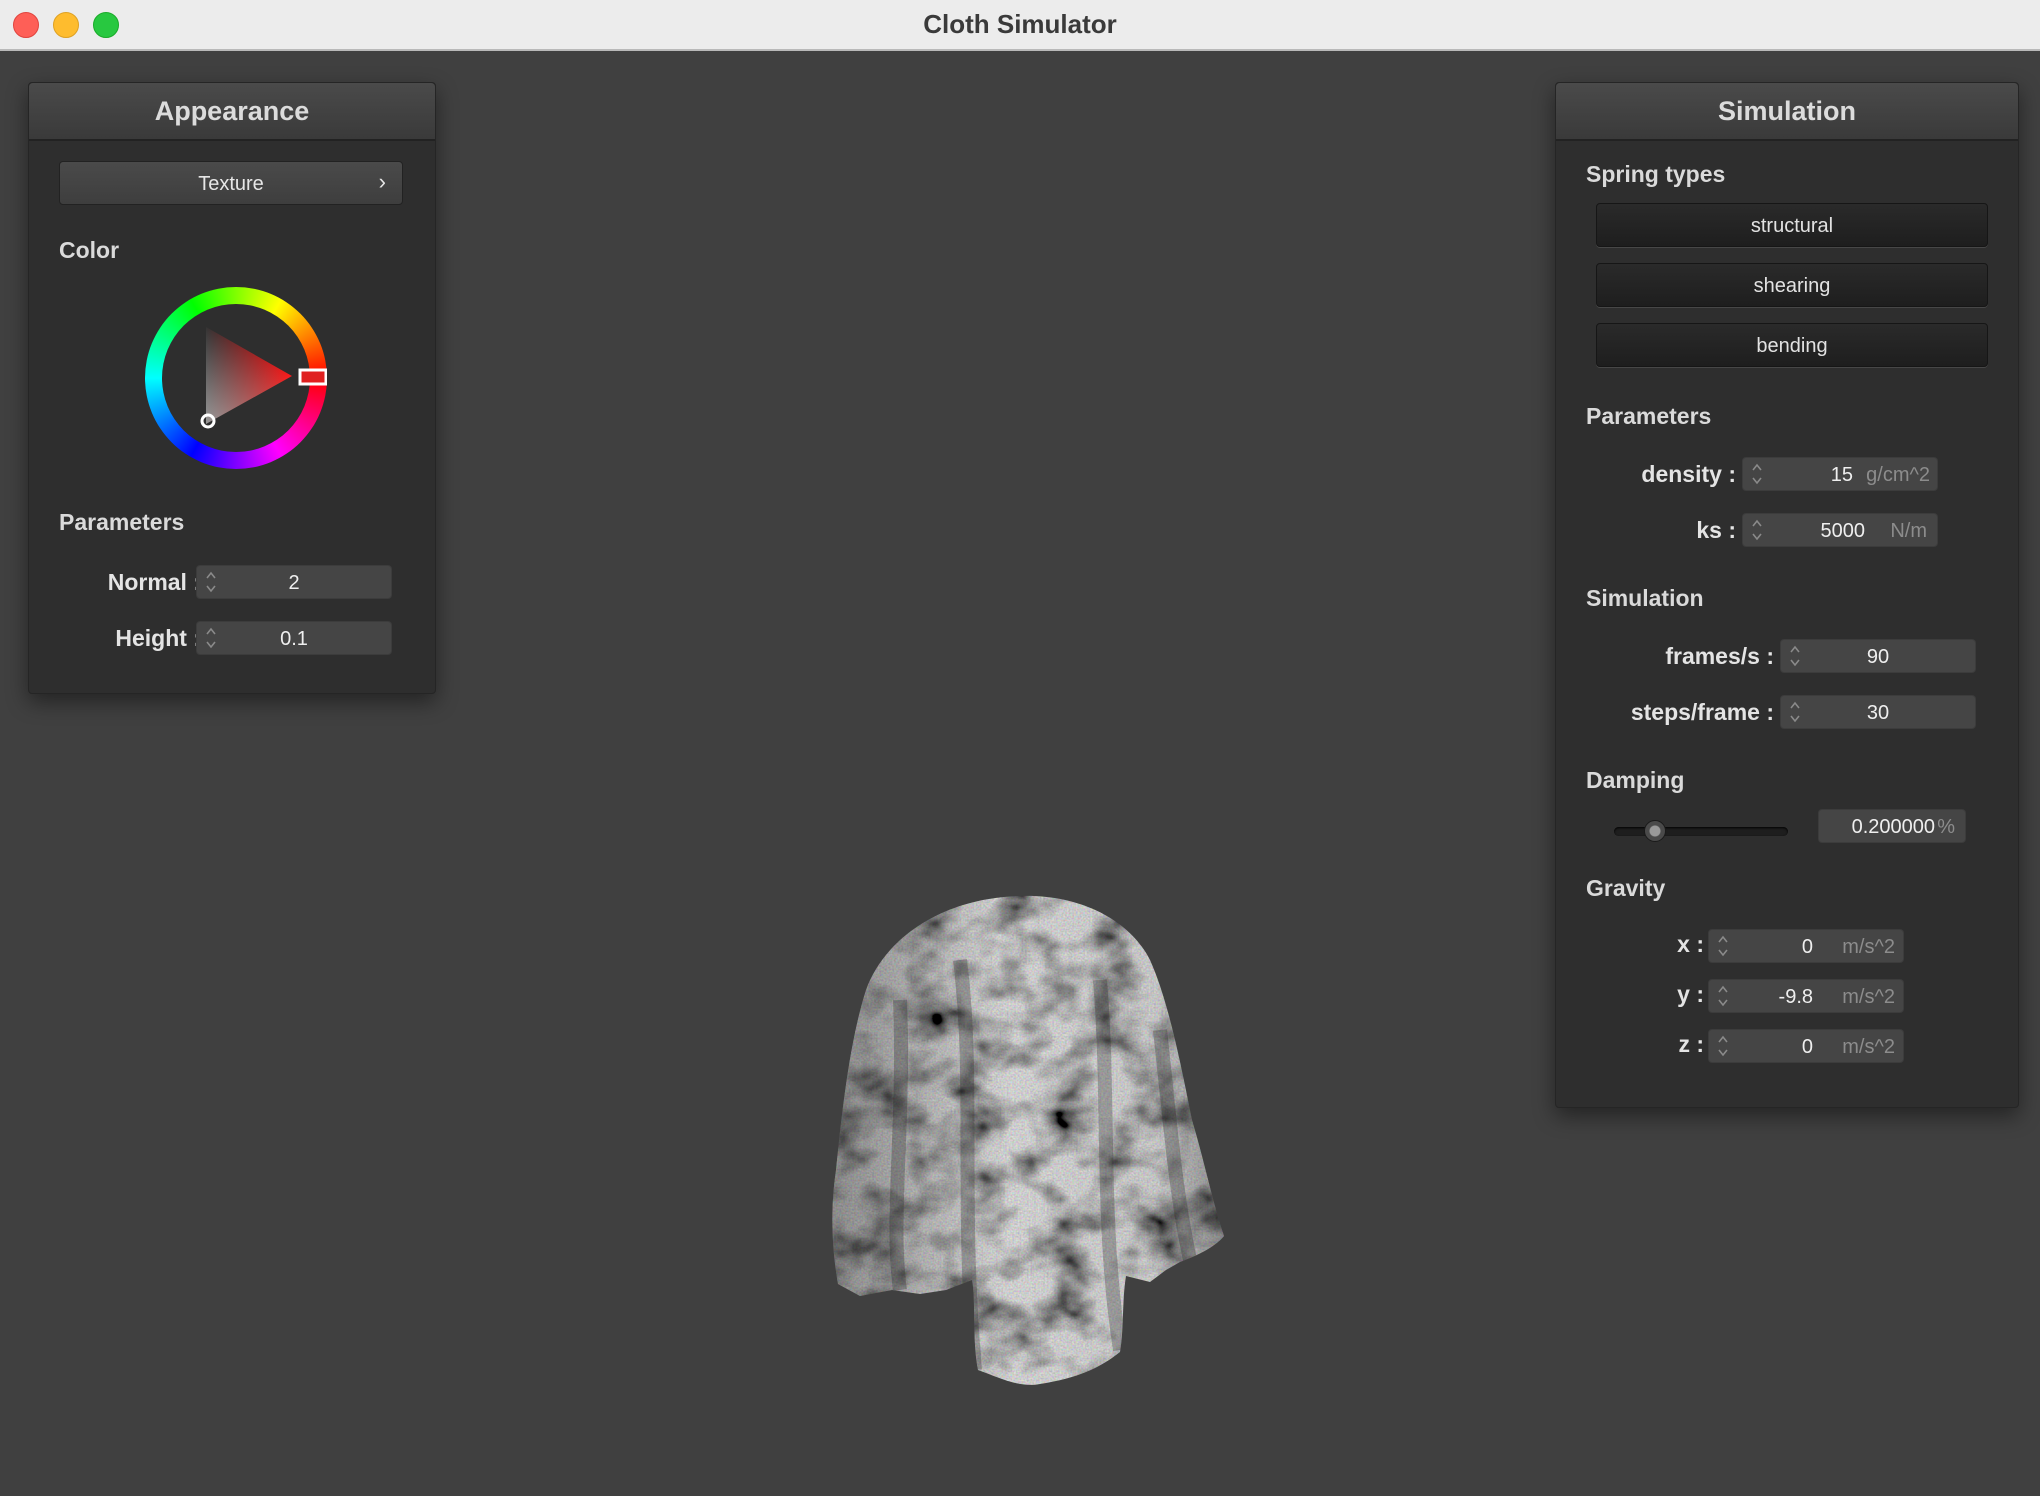 The width and height of the screenshot is (2040, 1496). I want to click on height-value: 0.1, so click(294, 639).